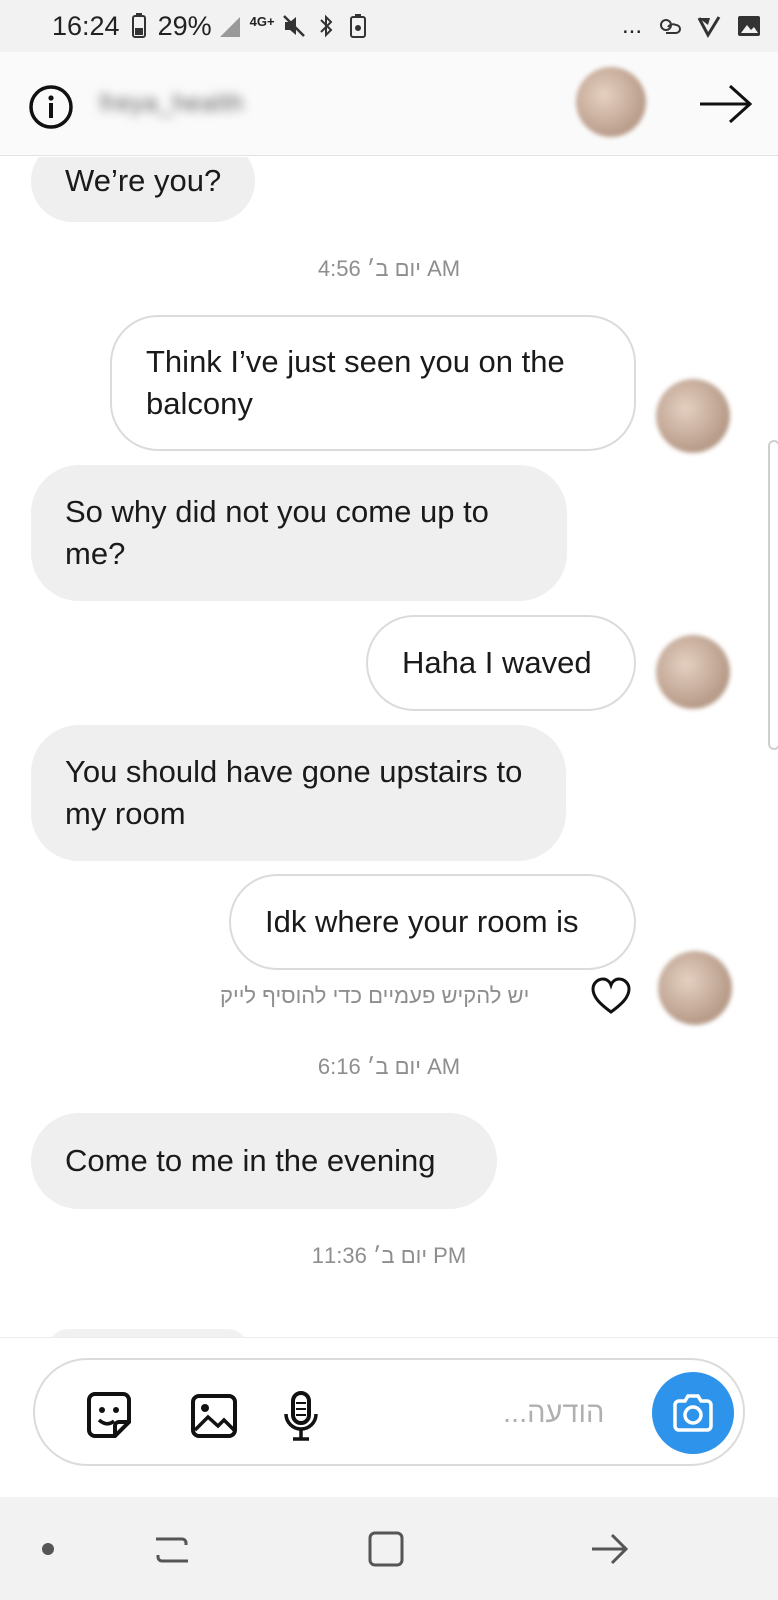 This screenshot has height=1600, width=778. I want to click on message-text: Haha I waved, so click(497, 662).